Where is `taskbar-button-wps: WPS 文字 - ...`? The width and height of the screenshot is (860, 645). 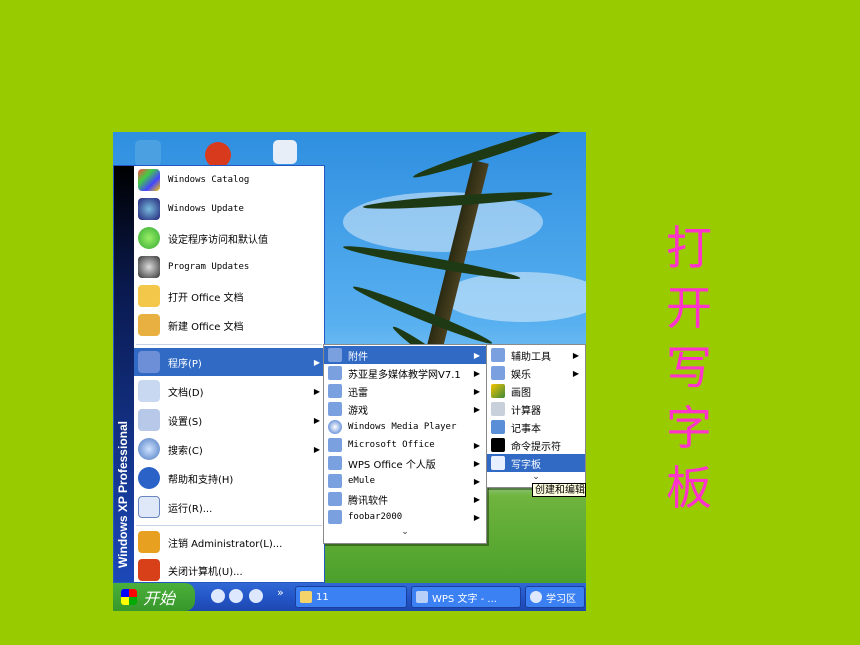
taskbar-button-wps: WPS 文字 - ... is located at coordinates (466, 597).